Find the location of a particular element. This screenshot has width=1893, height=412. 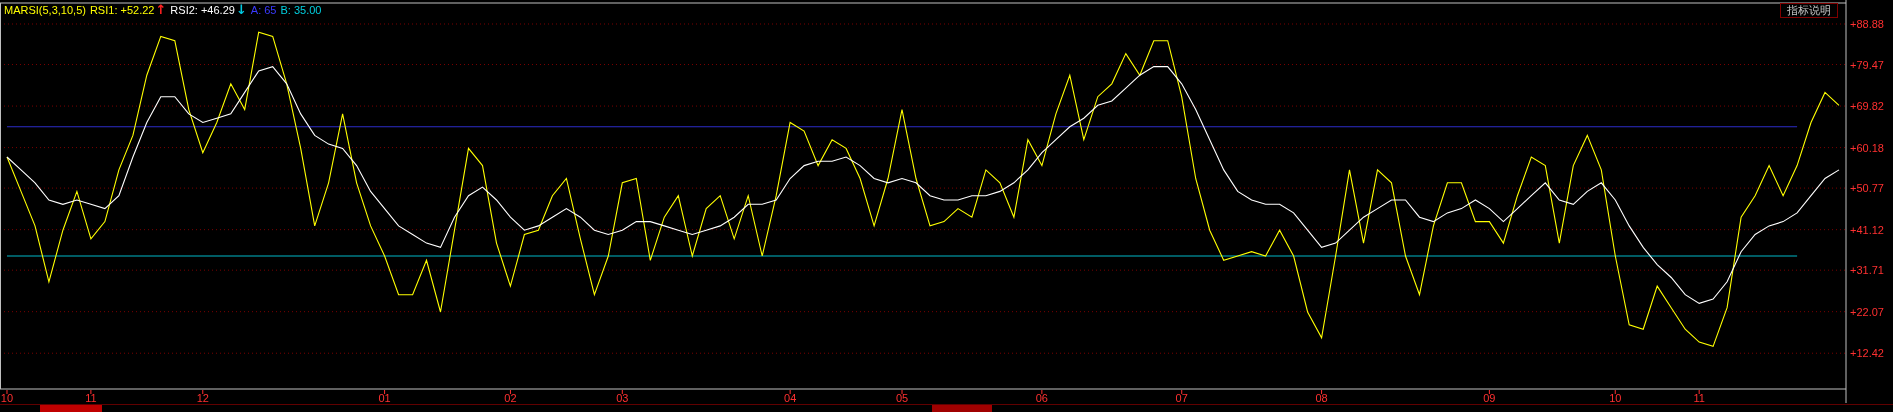

axis-tick-label: 04 is located at coordinates (790, 397).